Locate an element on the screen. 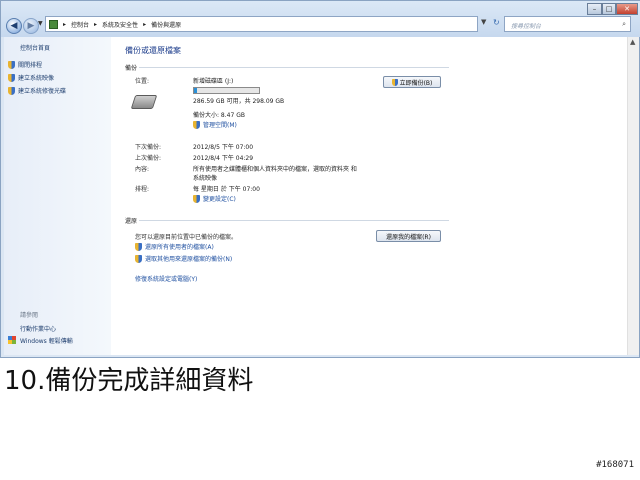 This screenshot has width=640, height=480. restore-description: 您可以還原目前位置中已備份的檔案。 is located at coordinates (186, 237).